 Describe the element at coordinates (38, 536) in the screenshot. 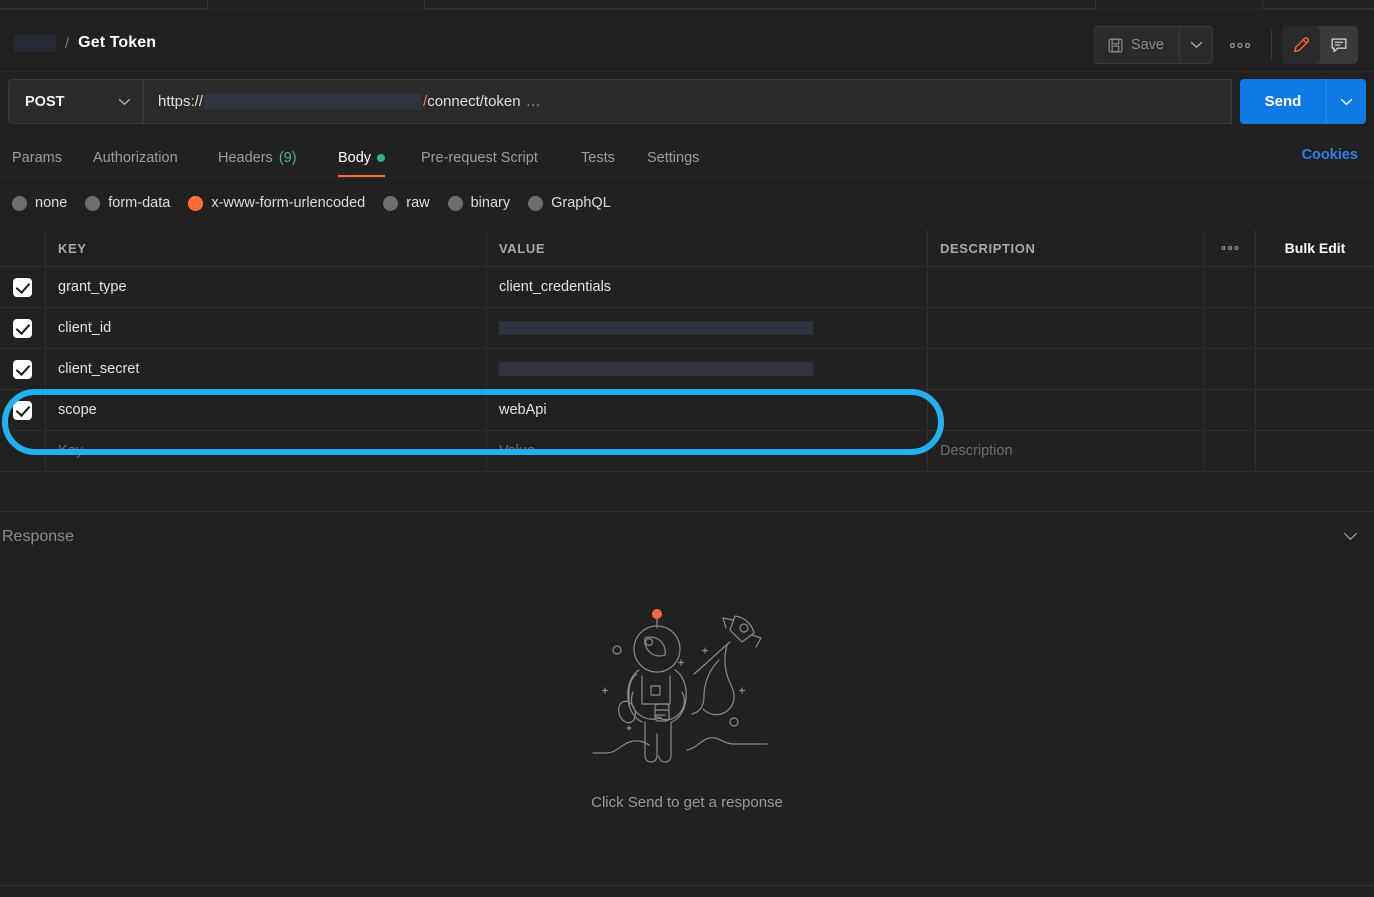

I see `response-label: Response` at that location.